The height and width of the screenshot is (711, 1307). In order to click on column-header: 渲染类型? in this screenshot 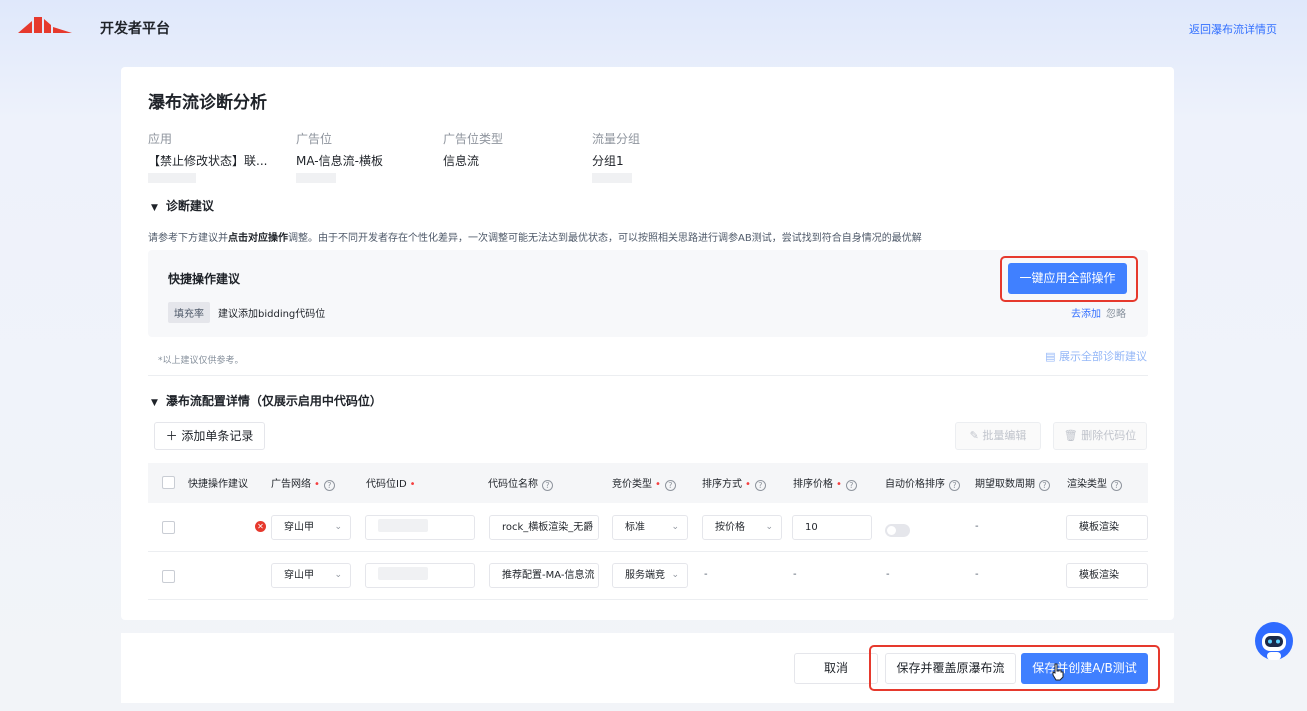, I will do `click(1094, 483)`.